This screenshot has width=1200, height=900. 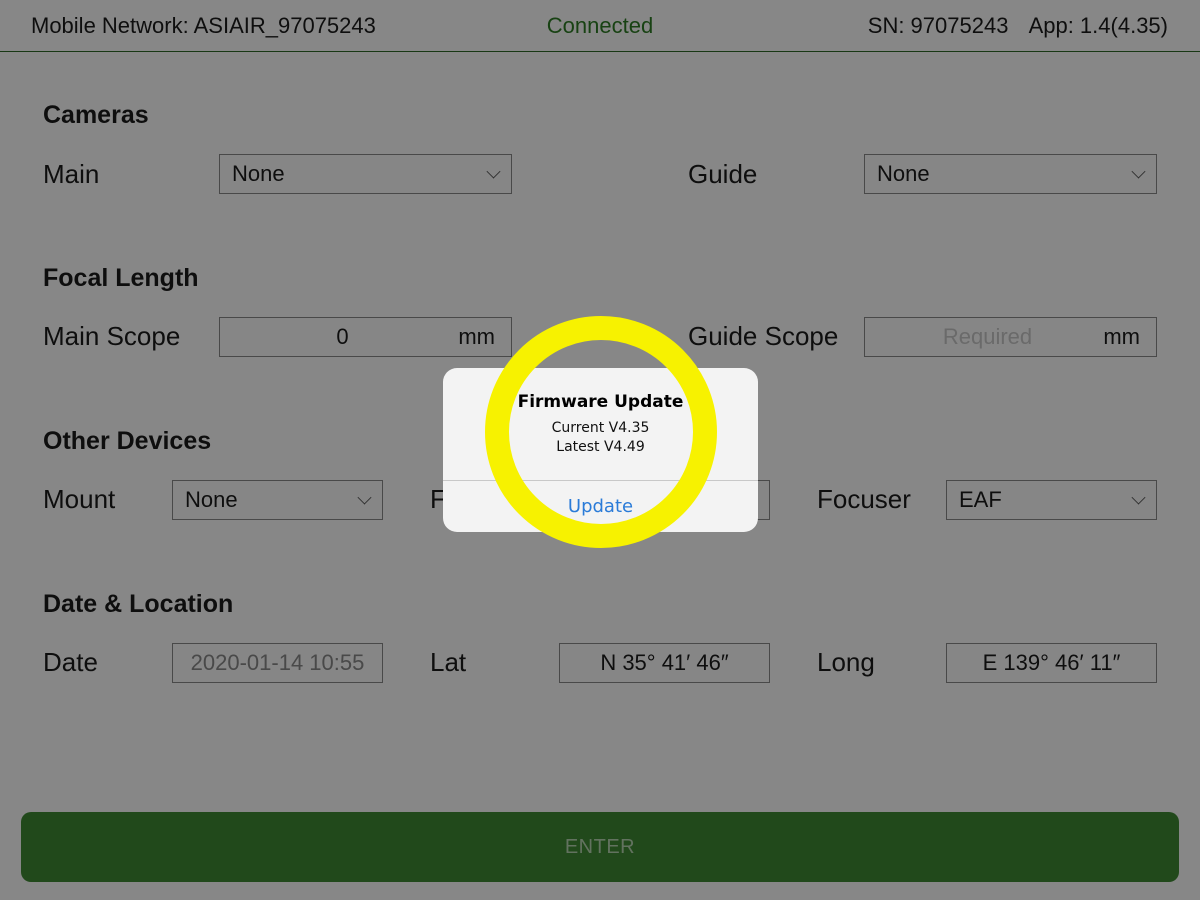 What do you see at coordinates (601, 432) in the screenshot?
I see `highlight-ring` at bounding box center [601, 432].